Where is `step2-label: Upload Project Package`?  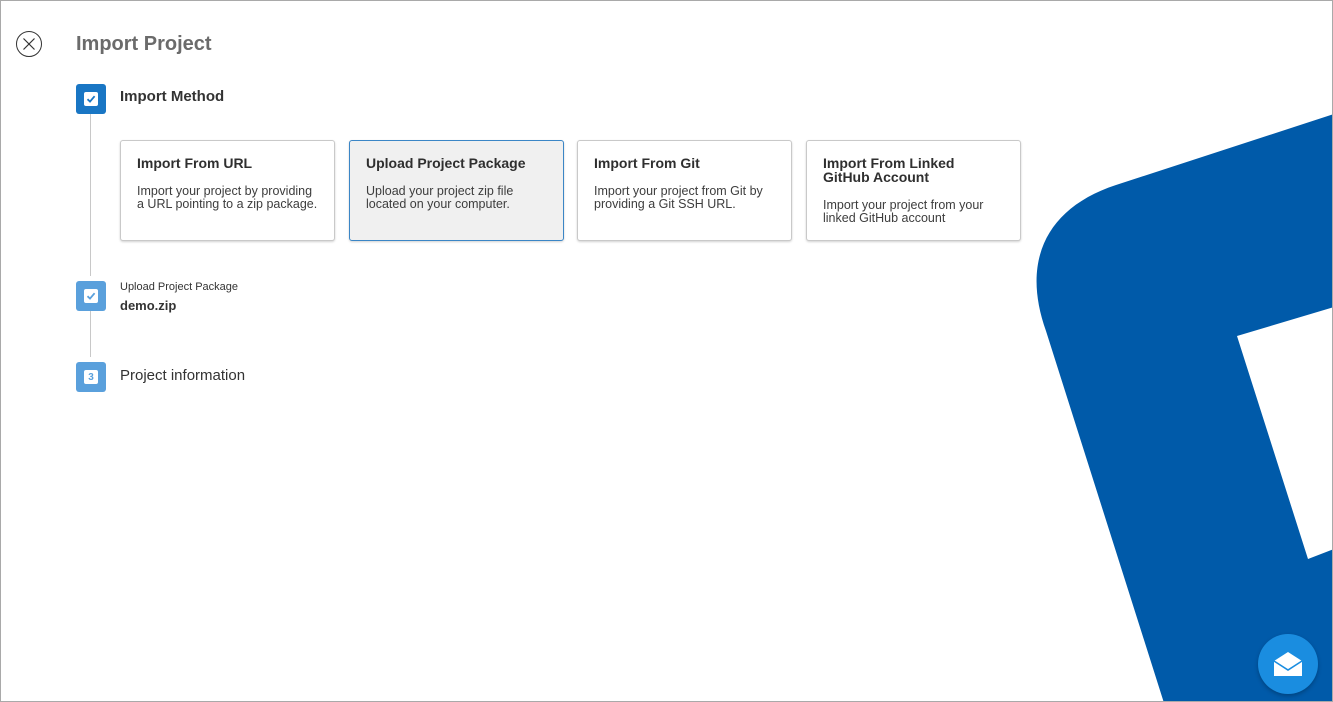
step2-label: Upload Project Package is located at coordinates (179, 287).